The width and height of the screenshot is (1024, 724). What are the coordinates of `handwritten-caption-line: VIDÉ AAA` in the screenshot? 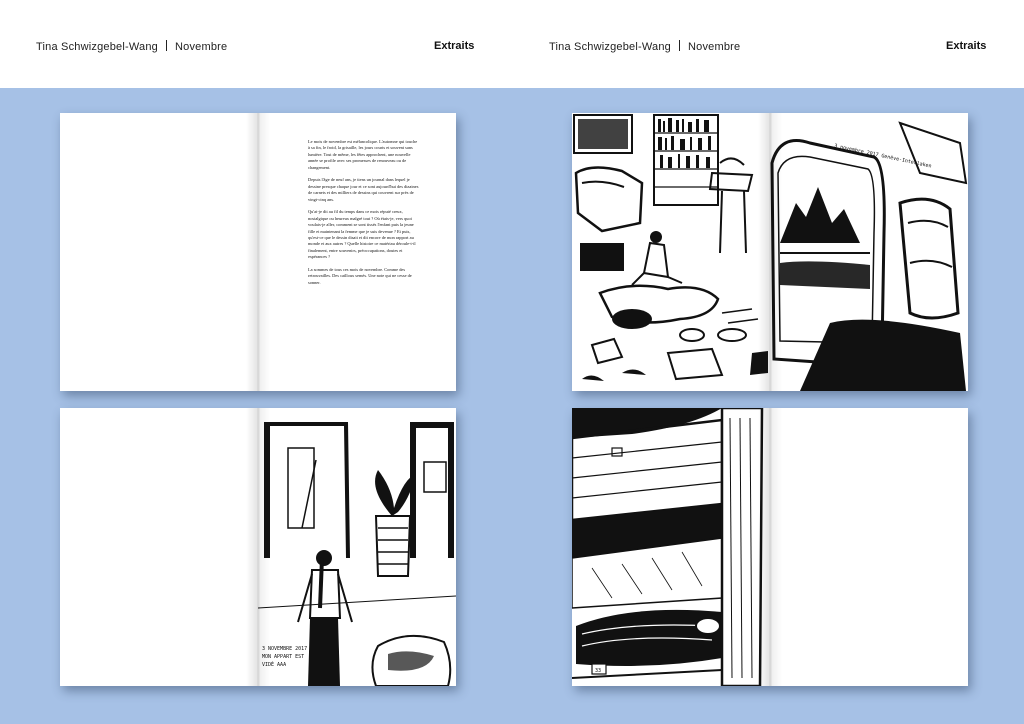 It's located at (274, 664).